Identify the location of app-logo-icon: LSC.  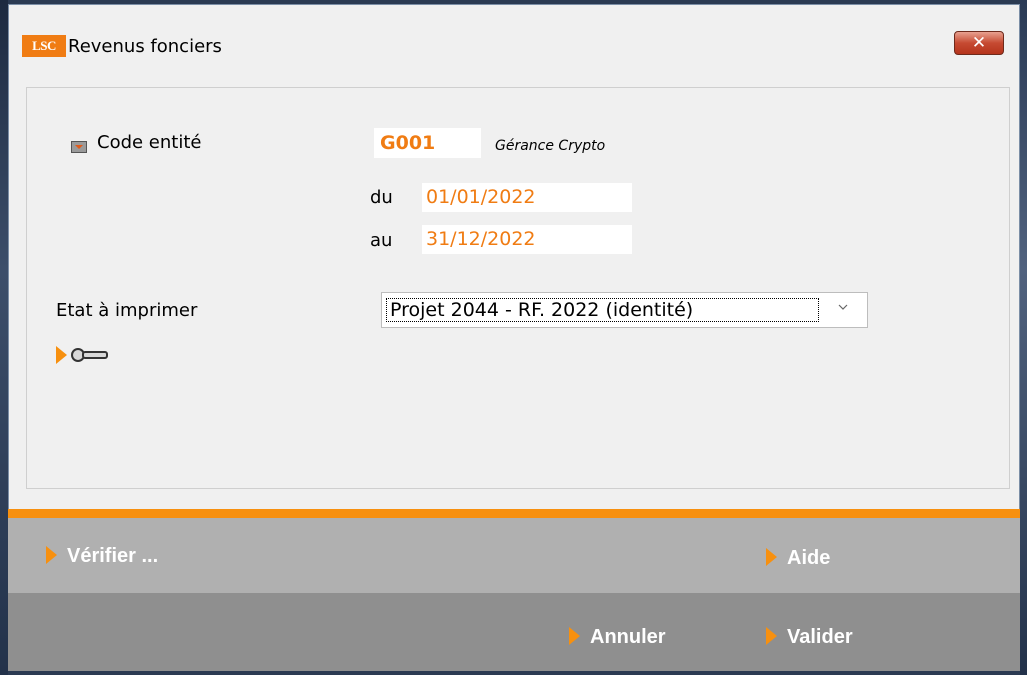
(44, 46).